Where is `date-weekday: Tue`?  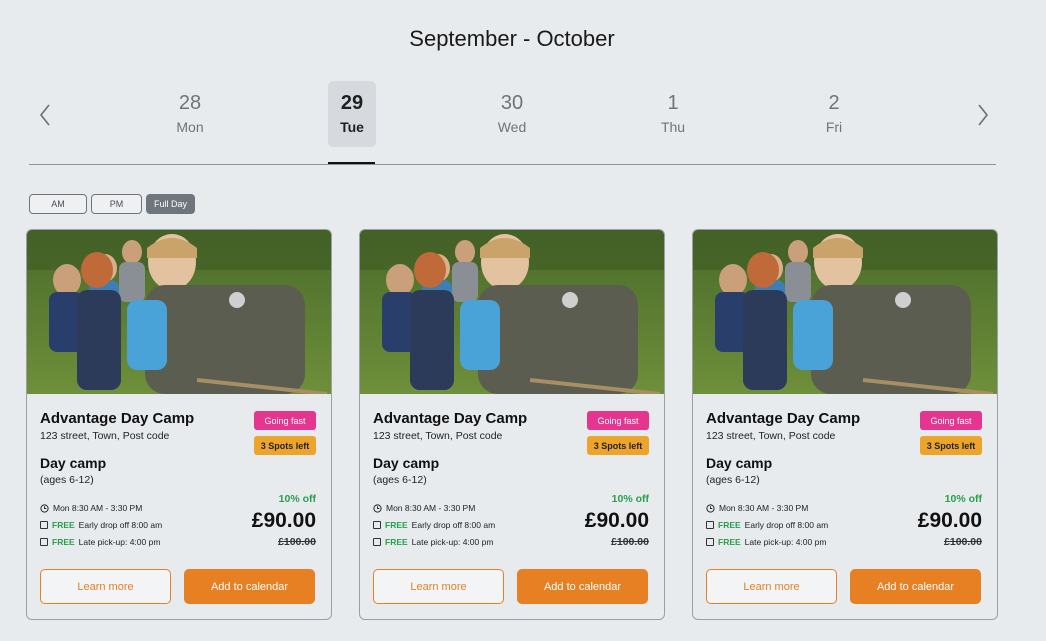 date-weekday: Tue is located at coordinates (352, 127).